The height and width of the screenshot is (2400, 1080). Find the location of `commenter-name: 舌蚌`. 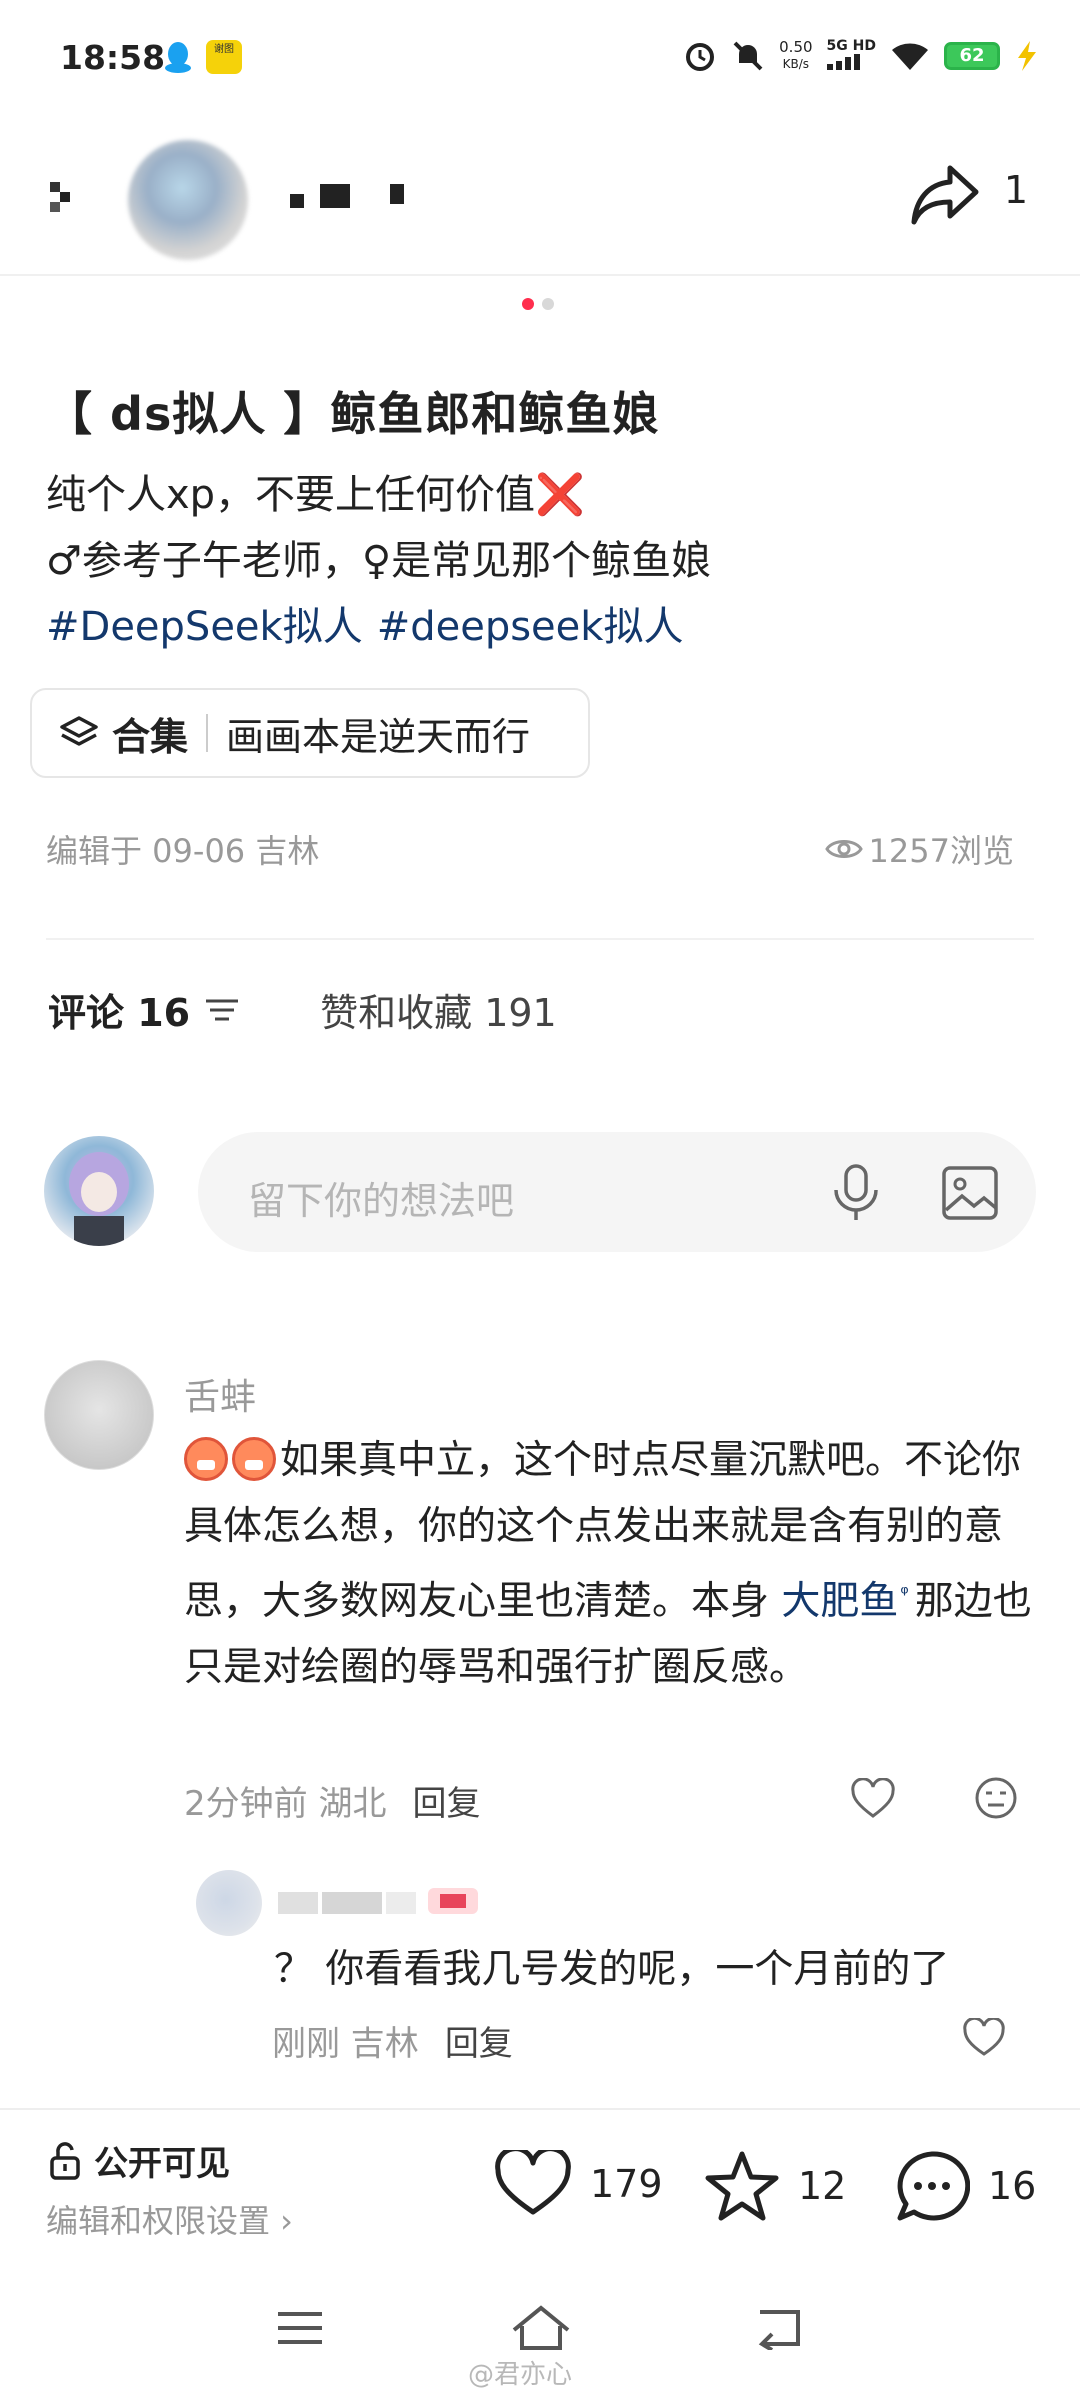

commenter-name: 舌蚌 is located at coordinates (220, 1394).